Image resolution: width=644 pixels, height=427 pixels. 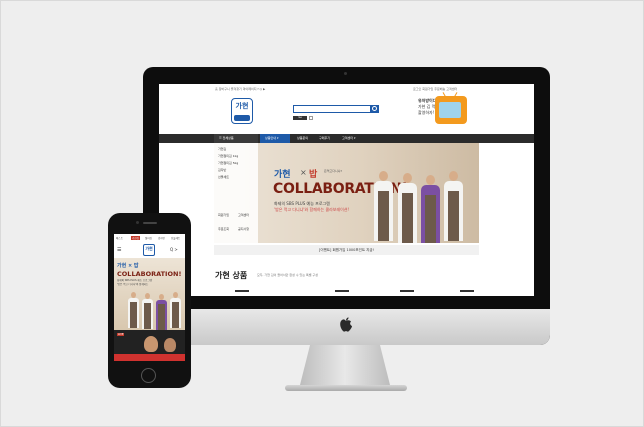 I want to click on video-badge: LIVE, so click(x=121, y=334).